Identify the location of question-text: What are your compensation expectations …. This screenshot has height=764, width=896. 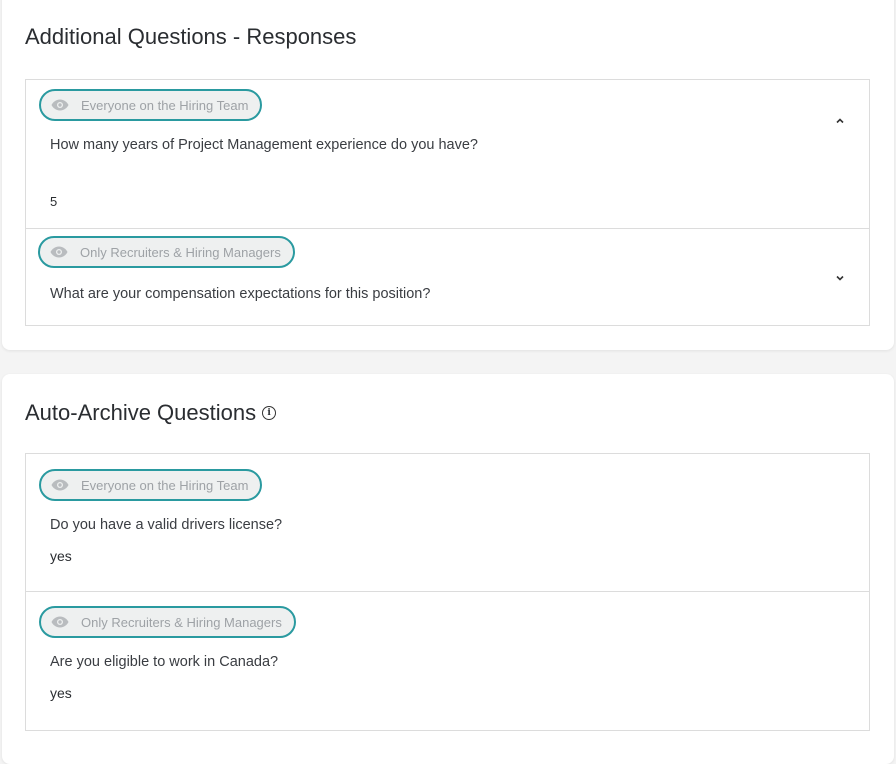
(240, 294).